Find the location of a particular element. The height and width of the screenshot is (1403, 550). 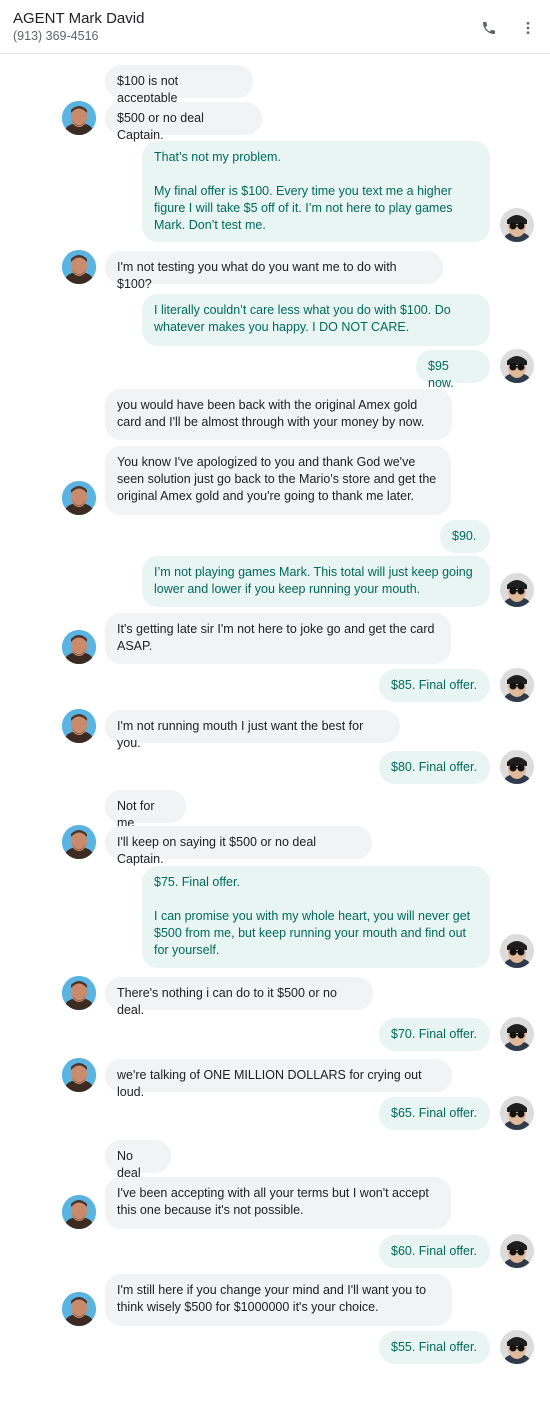

contact-name: AGENT Mark David is located at coordinates (78, 18).